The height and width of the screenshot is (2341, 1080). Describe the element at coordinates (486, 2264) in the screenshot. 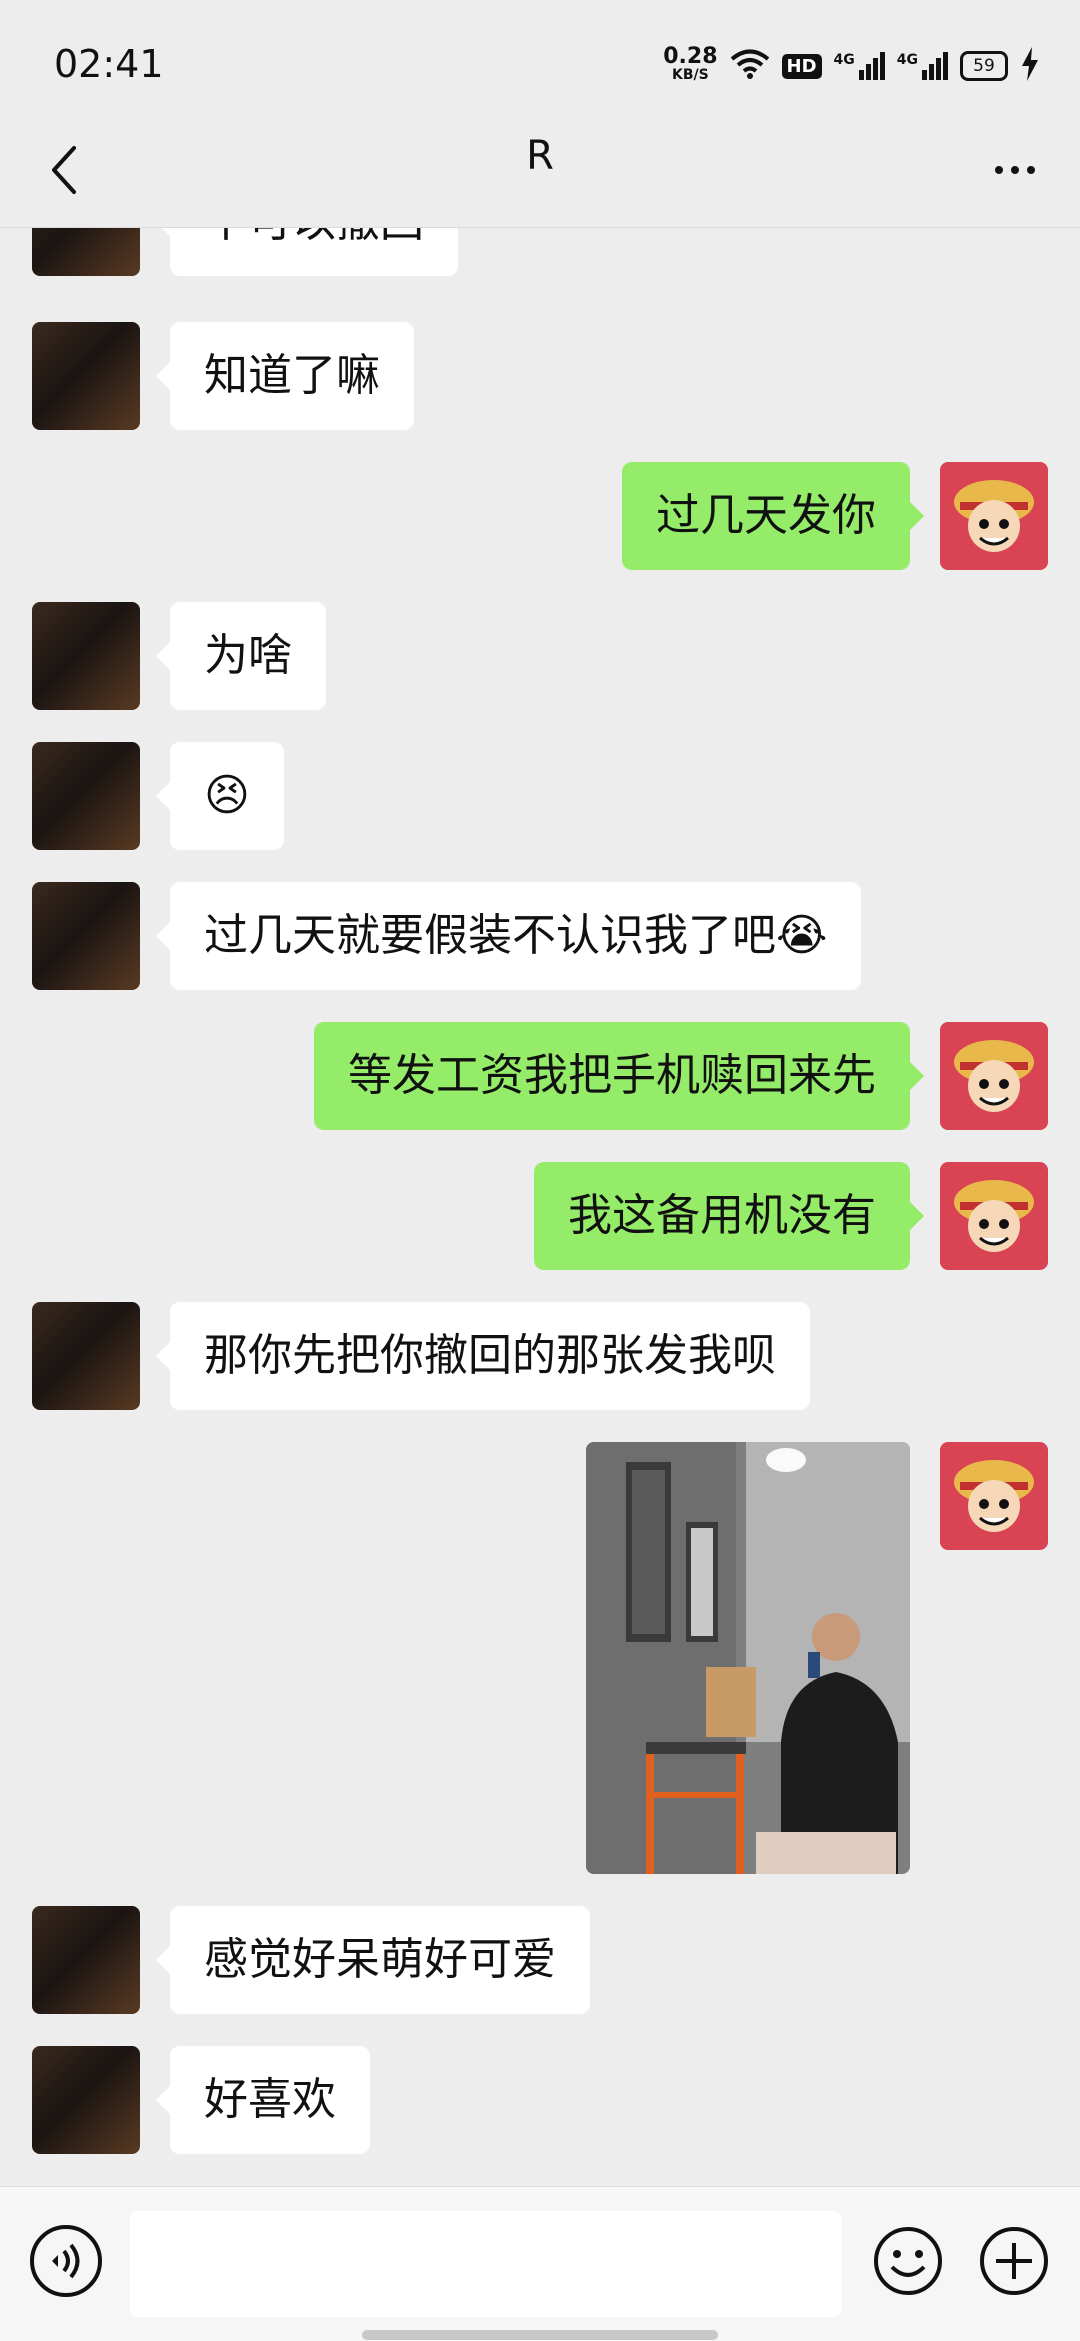

I see `message-input` at that location.